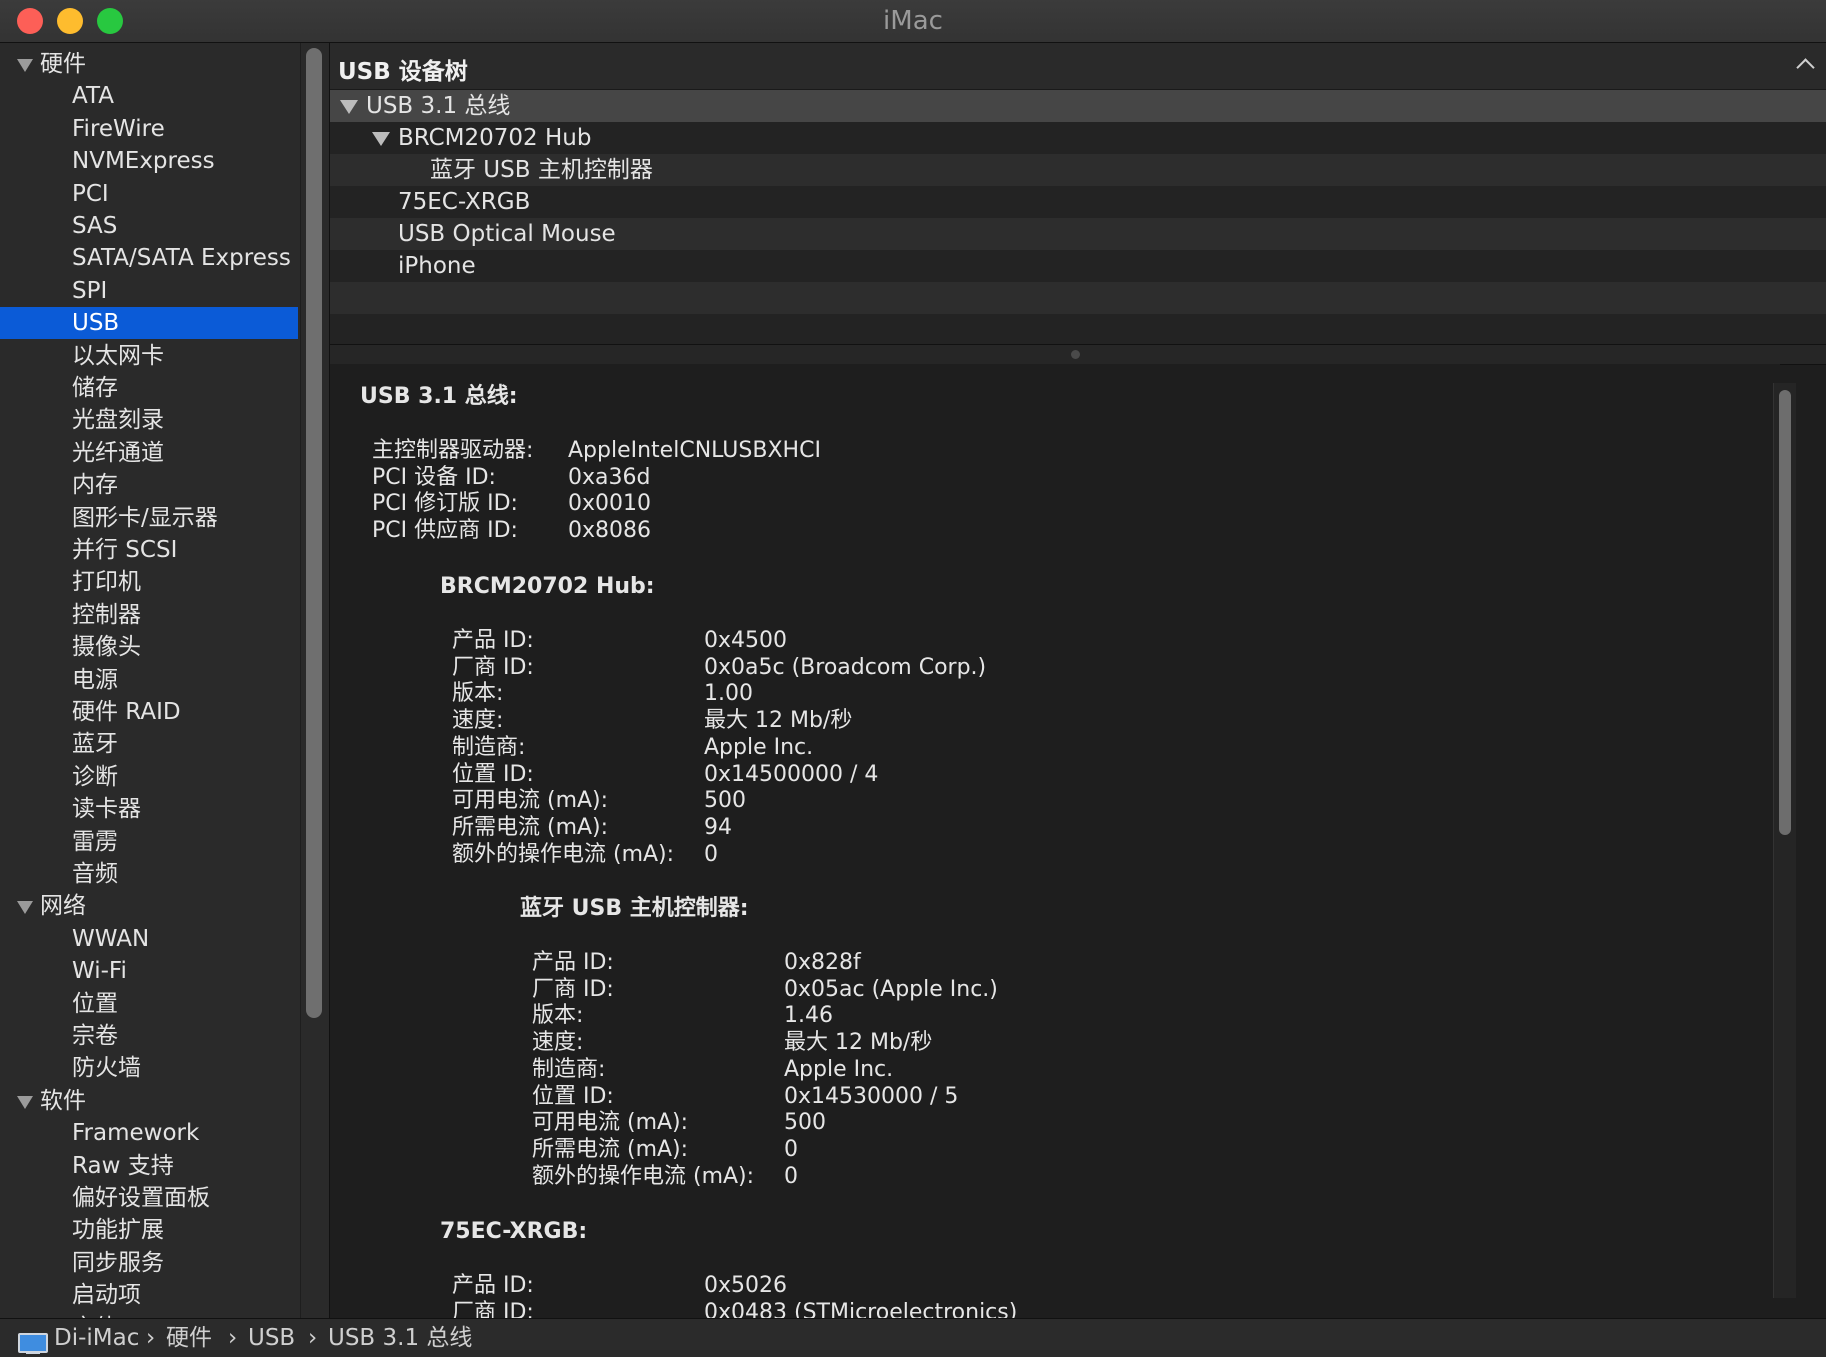 This screenshot has width=1826, height=1357. I want to click on breadcrumb-item: 硬件, so click(189, 1338).